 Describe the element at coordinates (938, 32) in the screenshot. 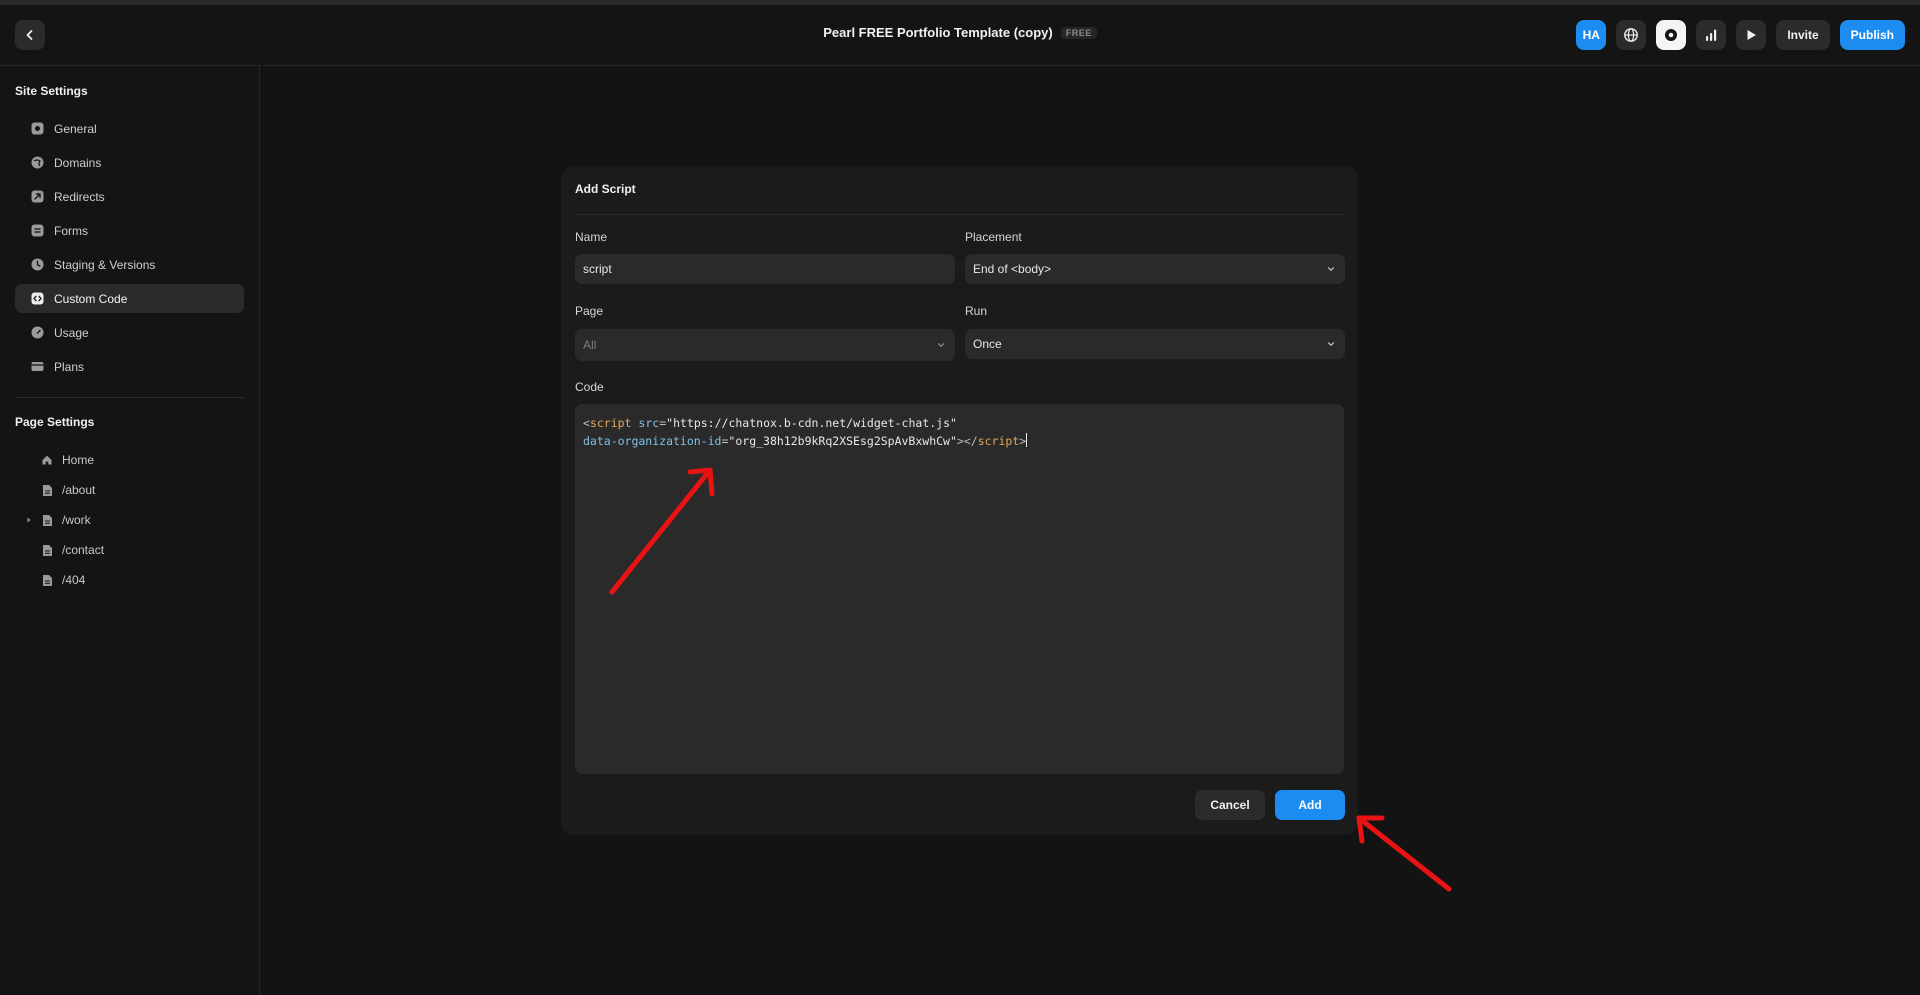

I see `project-title-text: Pearl FREE Portfolio Template (copy)` at that location.